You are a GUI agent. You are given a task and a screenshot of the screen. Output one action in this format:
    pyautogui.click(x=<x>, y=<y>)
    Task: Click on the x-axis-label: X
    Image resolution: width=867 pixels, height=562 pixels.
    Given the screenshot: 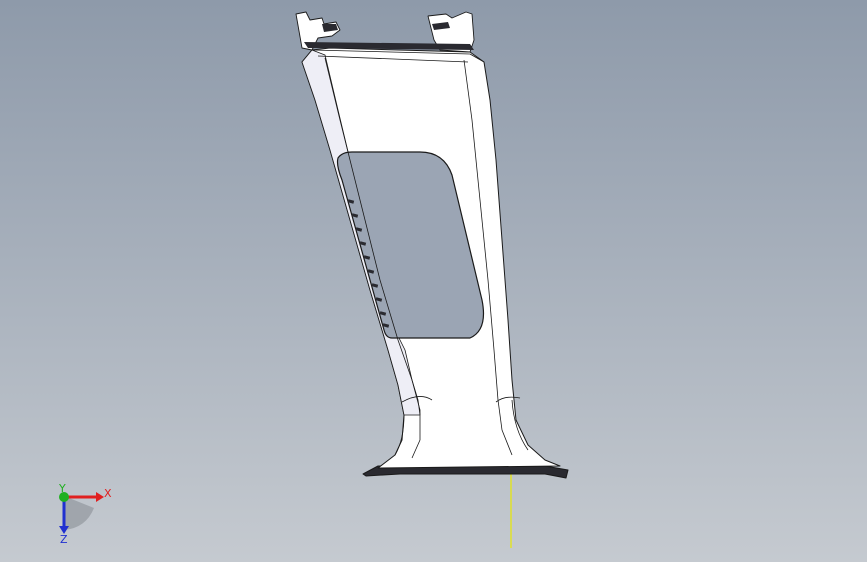 What is the action you would take?
    pyautogui.click(x=108, y=493)
    